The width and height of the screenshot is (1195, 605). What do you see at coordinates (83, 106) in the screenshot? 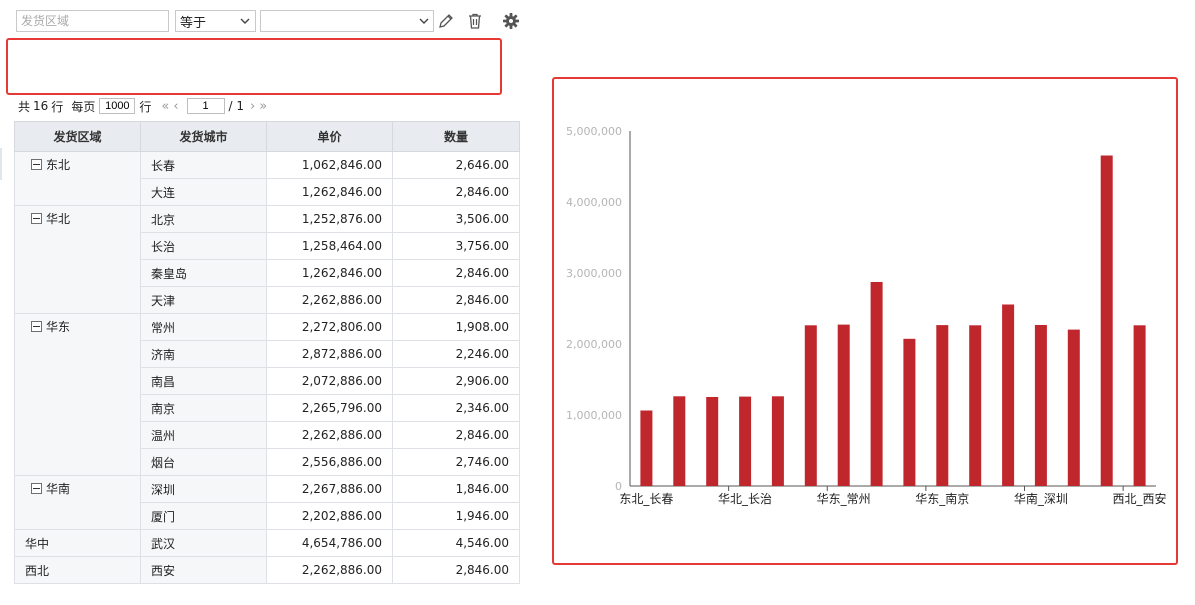
I see `pager-page-size-label: 每页` at bounding box center [83, 106].